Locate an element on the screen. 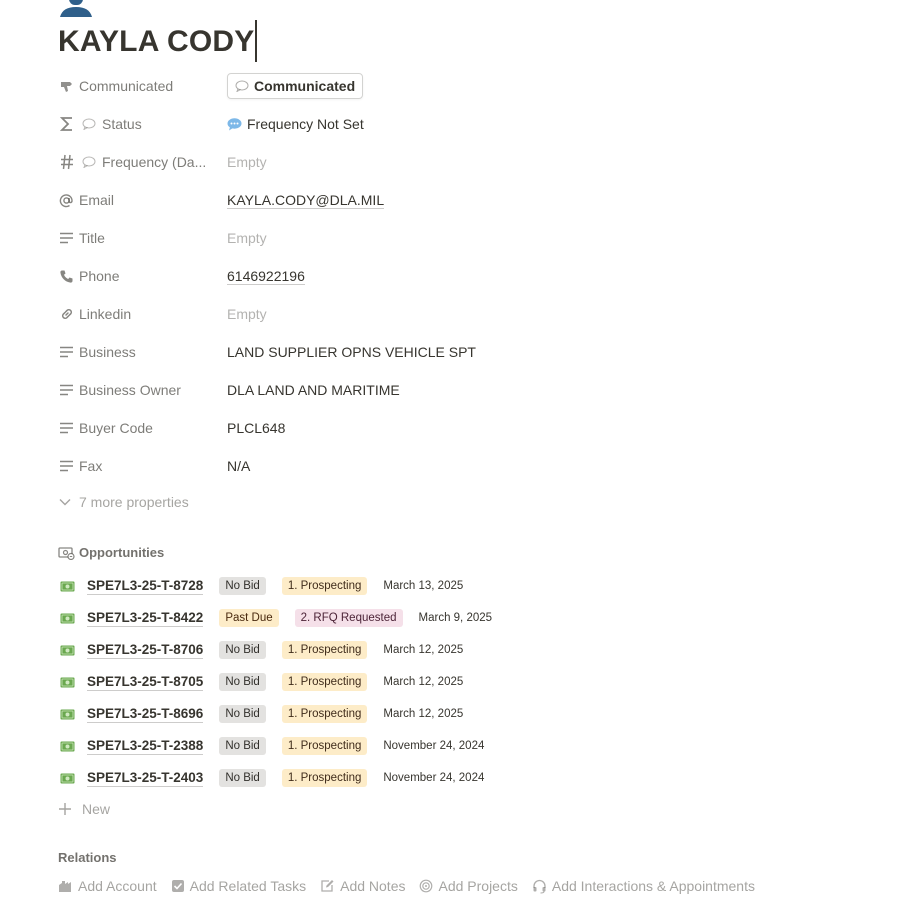  opportunity-name-link: SPE7L3-25-T-8696 is located at coordinates (145, 714).